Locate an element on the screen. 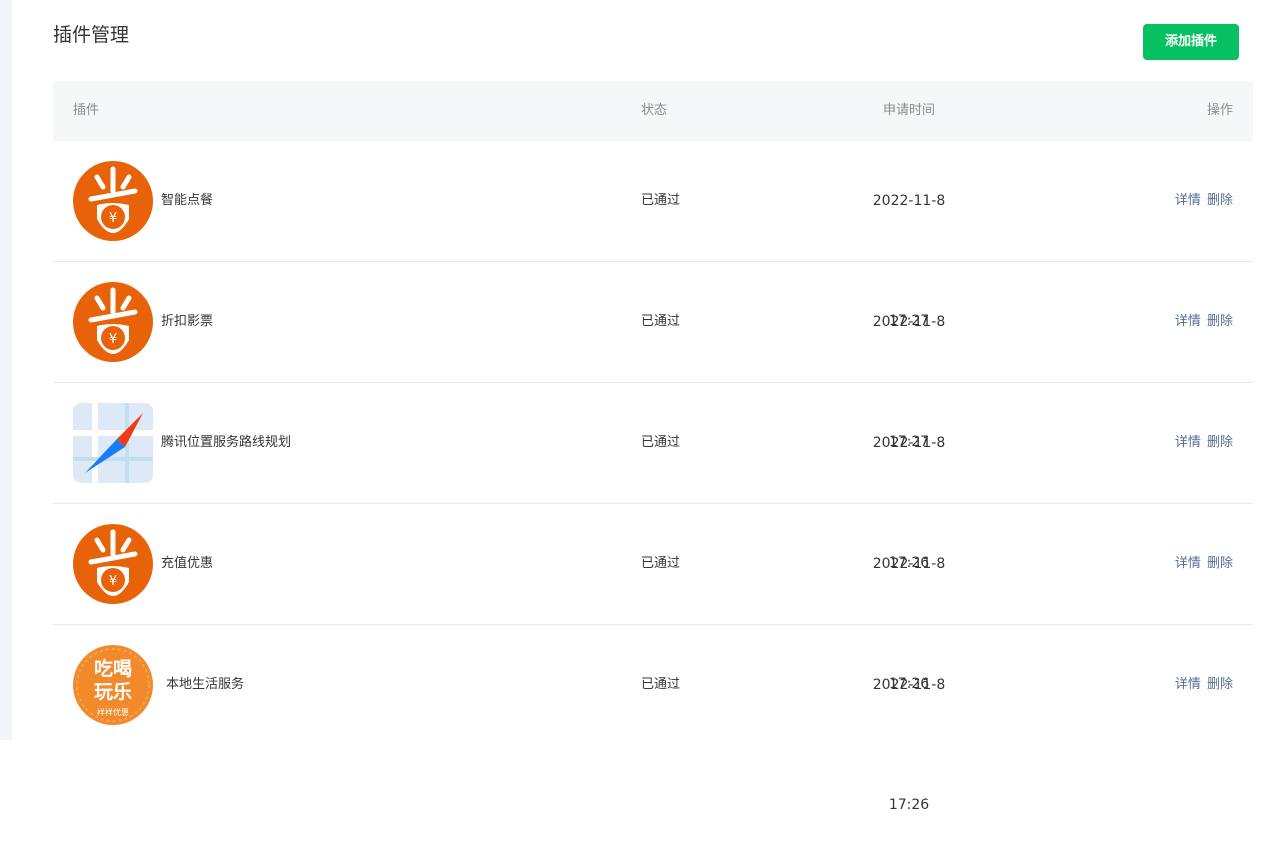 The height and width of the screenshot is (865, 1270). logo-text-bottom: 玩乐 is located at coordinates (113, 692).